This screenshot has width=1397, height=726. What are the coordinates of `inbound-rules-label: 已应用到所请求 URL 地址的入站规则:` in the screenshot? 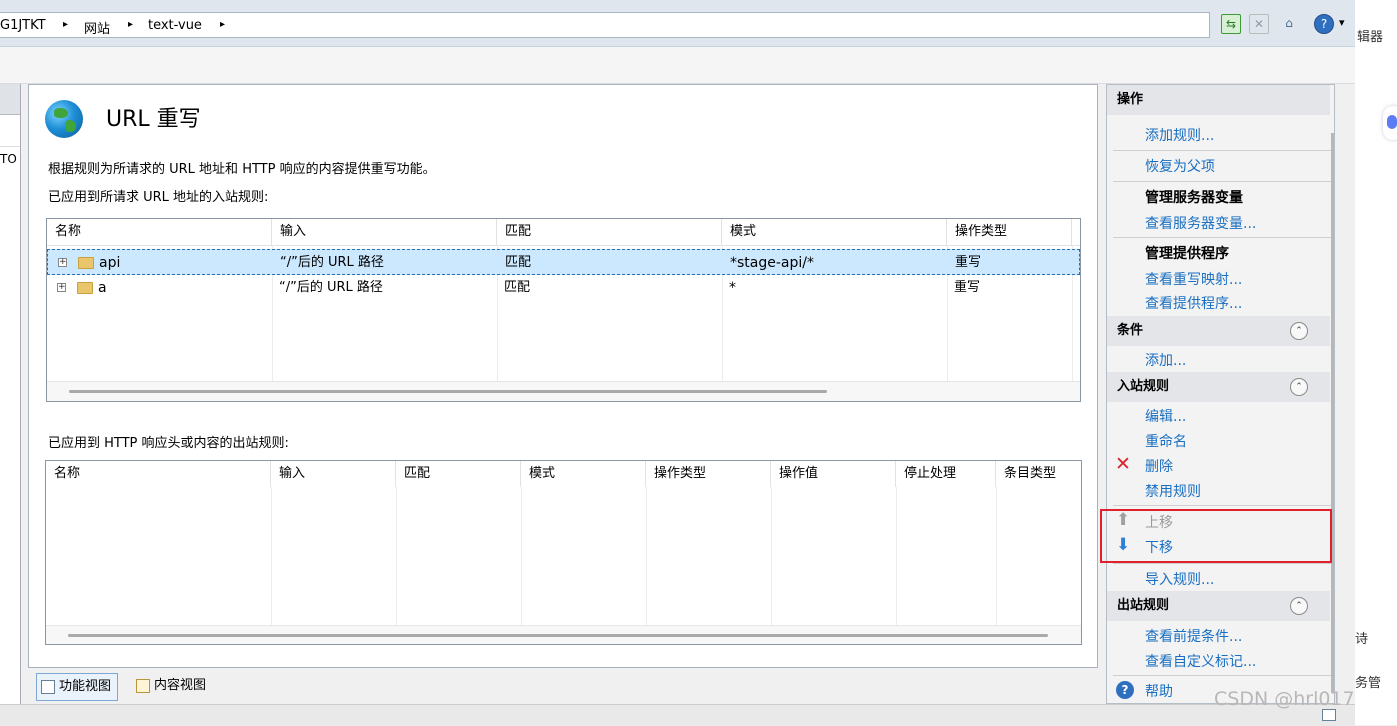 It's located at (158, 197).